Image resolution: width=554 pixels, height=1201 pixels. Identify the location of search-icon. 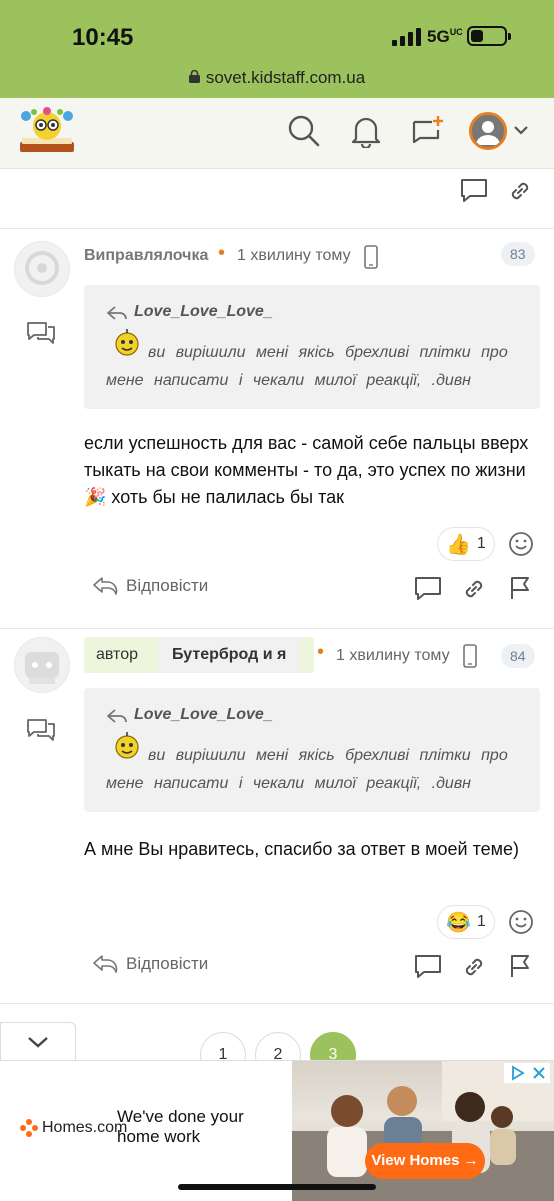
(304, 131).